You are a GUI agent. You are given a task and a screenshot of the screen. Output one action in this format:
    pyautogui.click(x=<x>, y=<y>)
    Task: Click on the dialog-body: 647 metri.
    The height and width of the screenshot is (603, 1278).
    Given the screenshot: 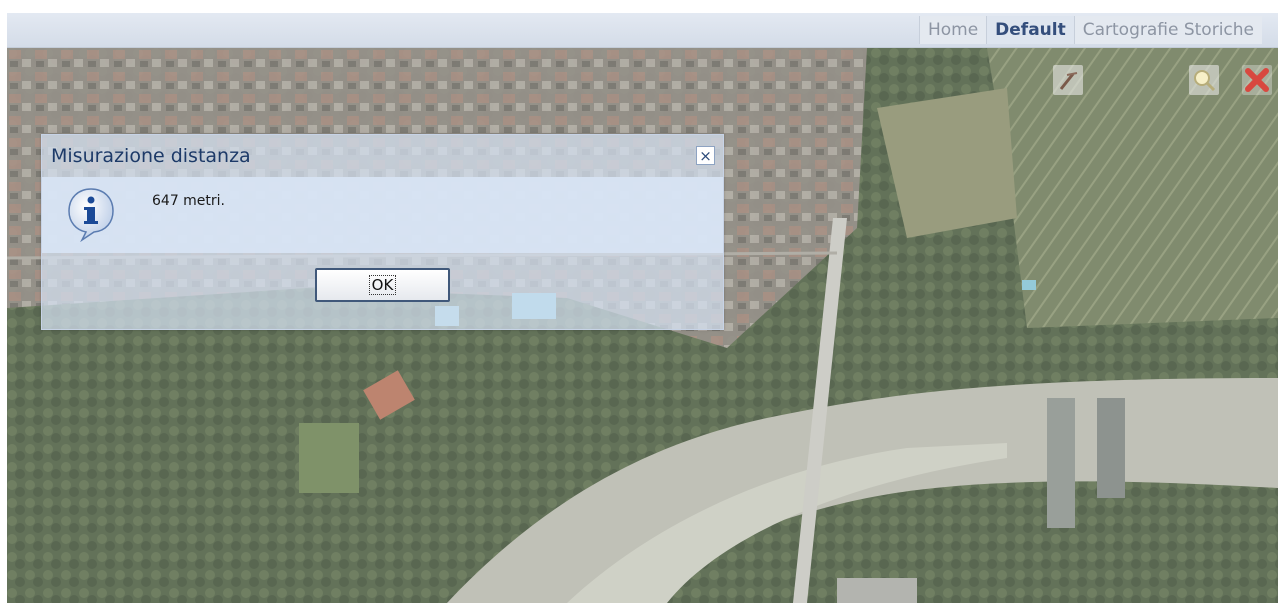 What is the action you would take?
    pyautogui.click(x=382, y=215)
    